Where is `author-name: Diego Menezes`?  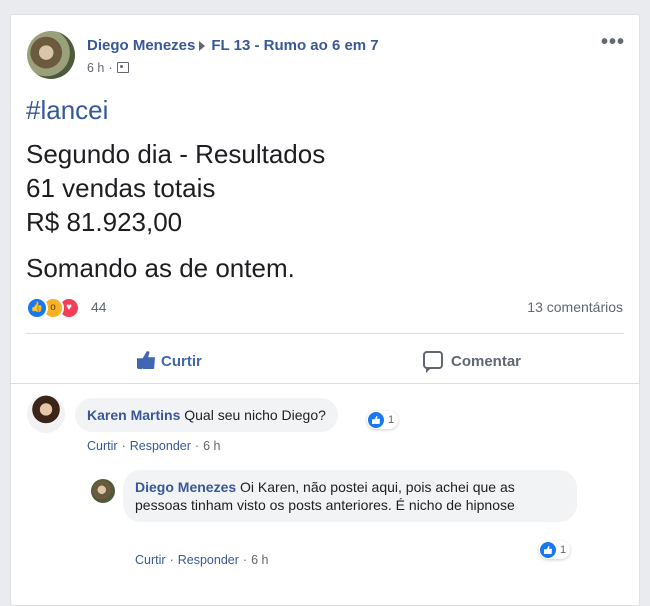
author-name: Diego Menezes is located at coordinates (141, 45).